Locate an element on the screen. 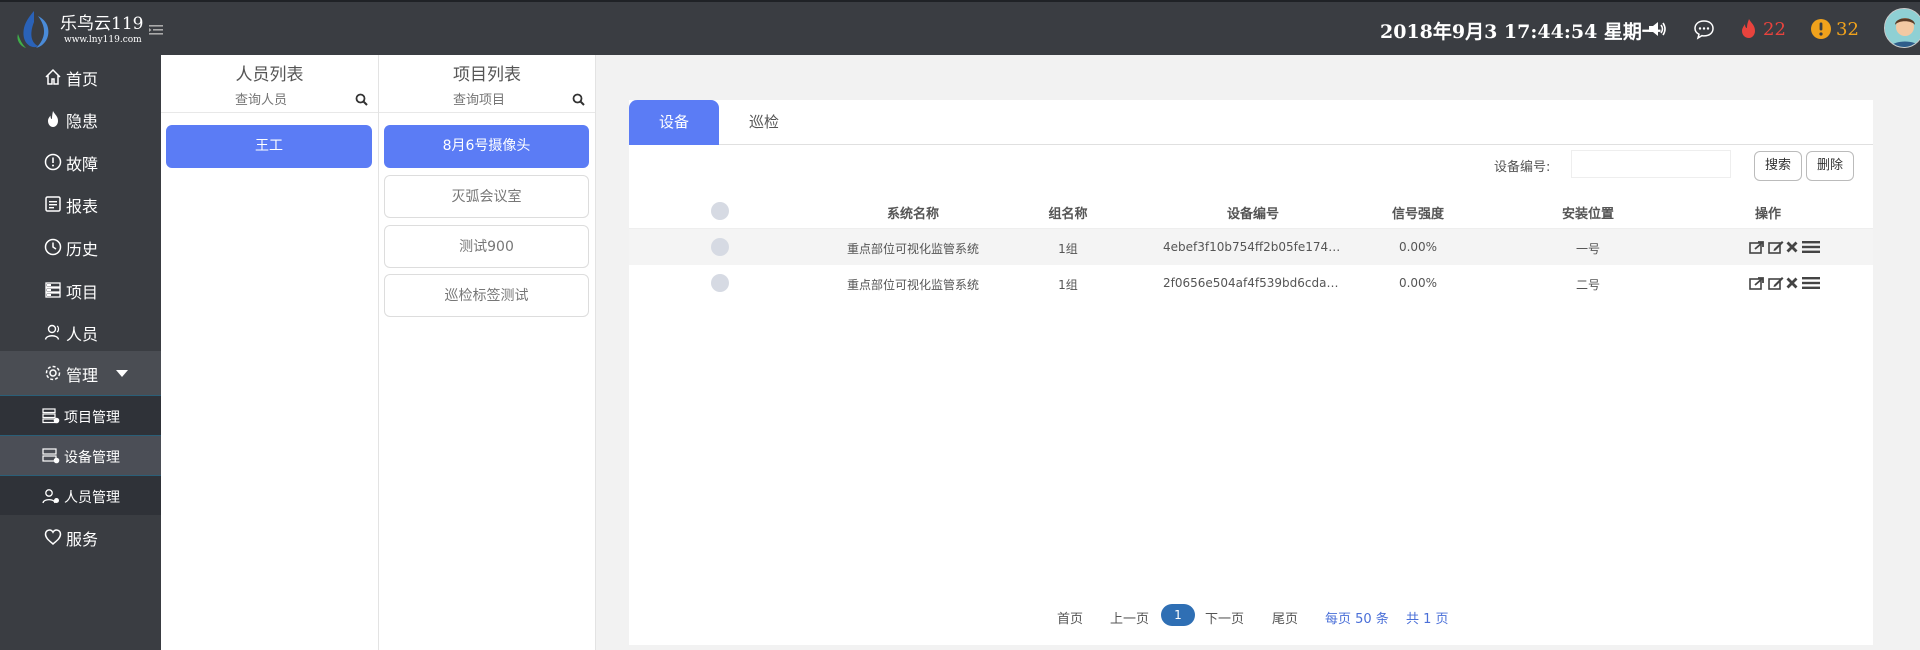  sidebar-item-label: 故障 is located at coordinates (82, 164).